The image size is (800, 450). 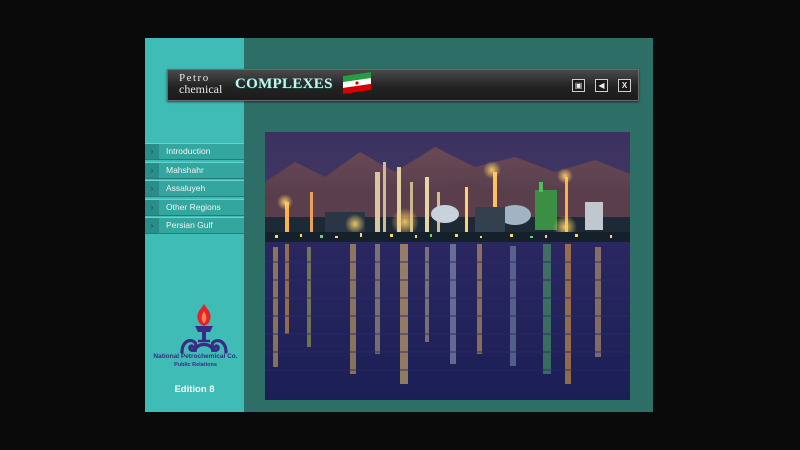 I want to click on company-logo-icon, so click(x=204, y=329).